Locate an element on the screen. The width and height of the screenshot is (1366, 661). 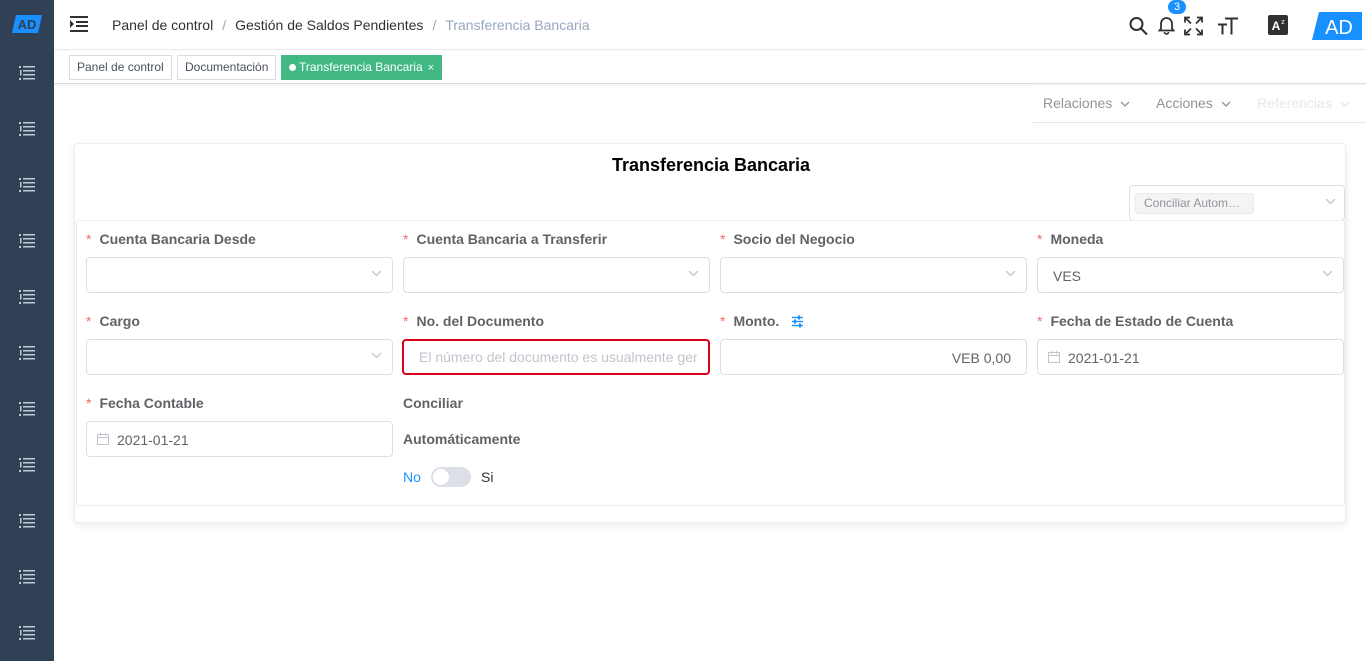
context-menu-bar: Relaciones Acciones Referencias is located at coordinates (1199, 104).